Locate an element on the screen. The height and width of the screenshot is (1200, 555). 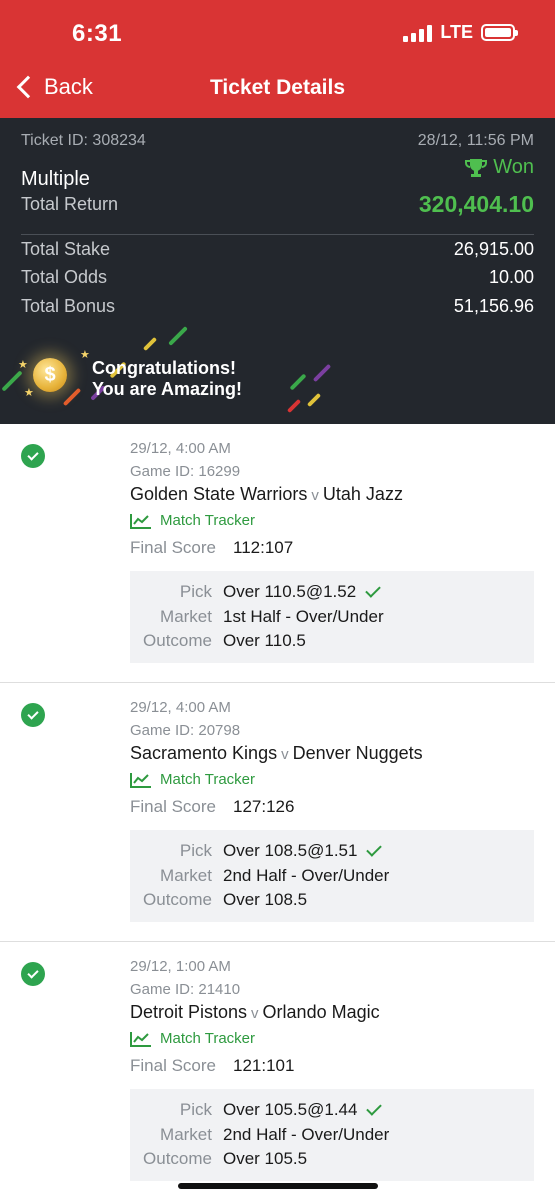
page-title: Ticket Details is located at coordinates (277, 87).